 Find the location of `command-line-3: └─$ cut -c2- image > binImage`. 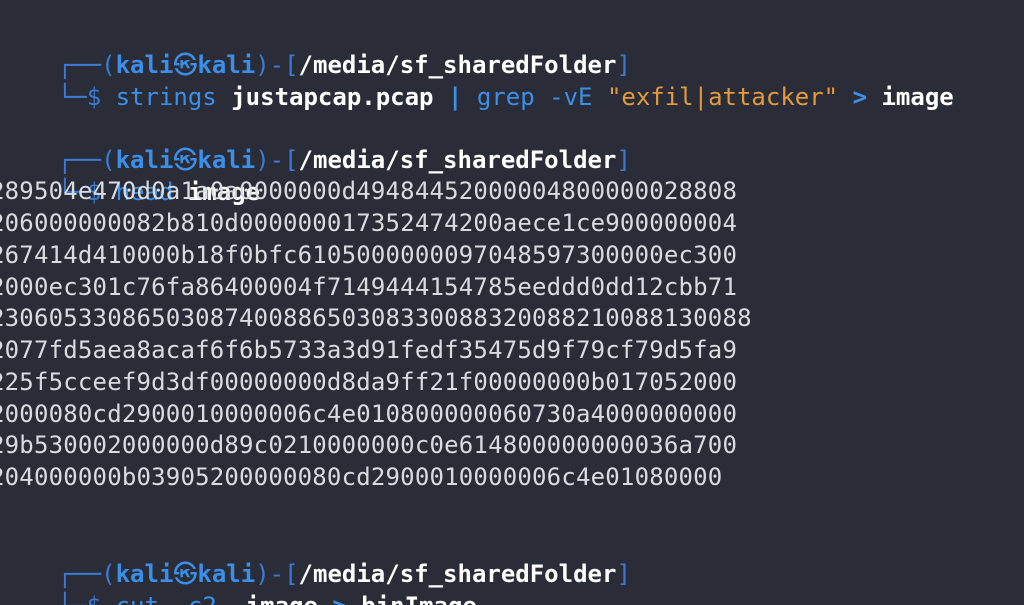

command-line-3: └─$ cut -c2- image > binImage is located at coordinates (238, 581).